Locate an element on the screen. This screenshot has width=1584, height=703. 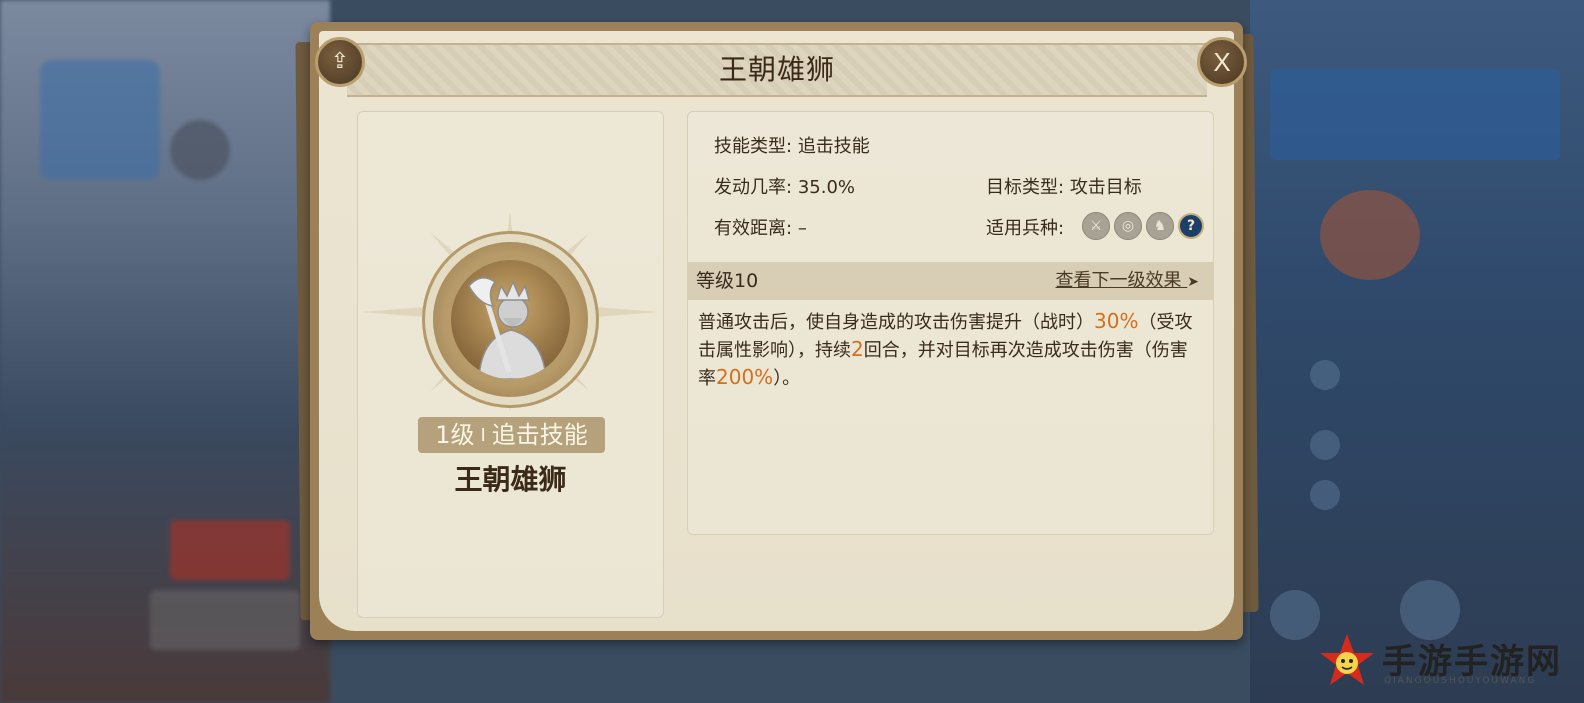
help-icon: ? is located at coordinates (1191, 226).